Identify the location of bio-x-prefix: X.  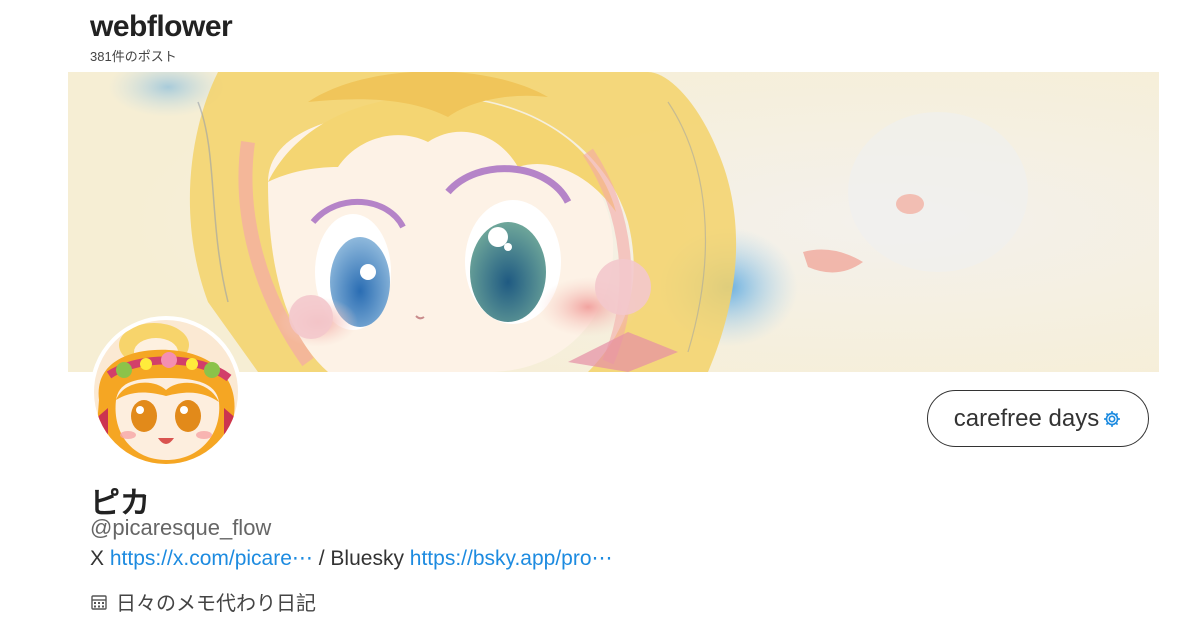
(100, 558).